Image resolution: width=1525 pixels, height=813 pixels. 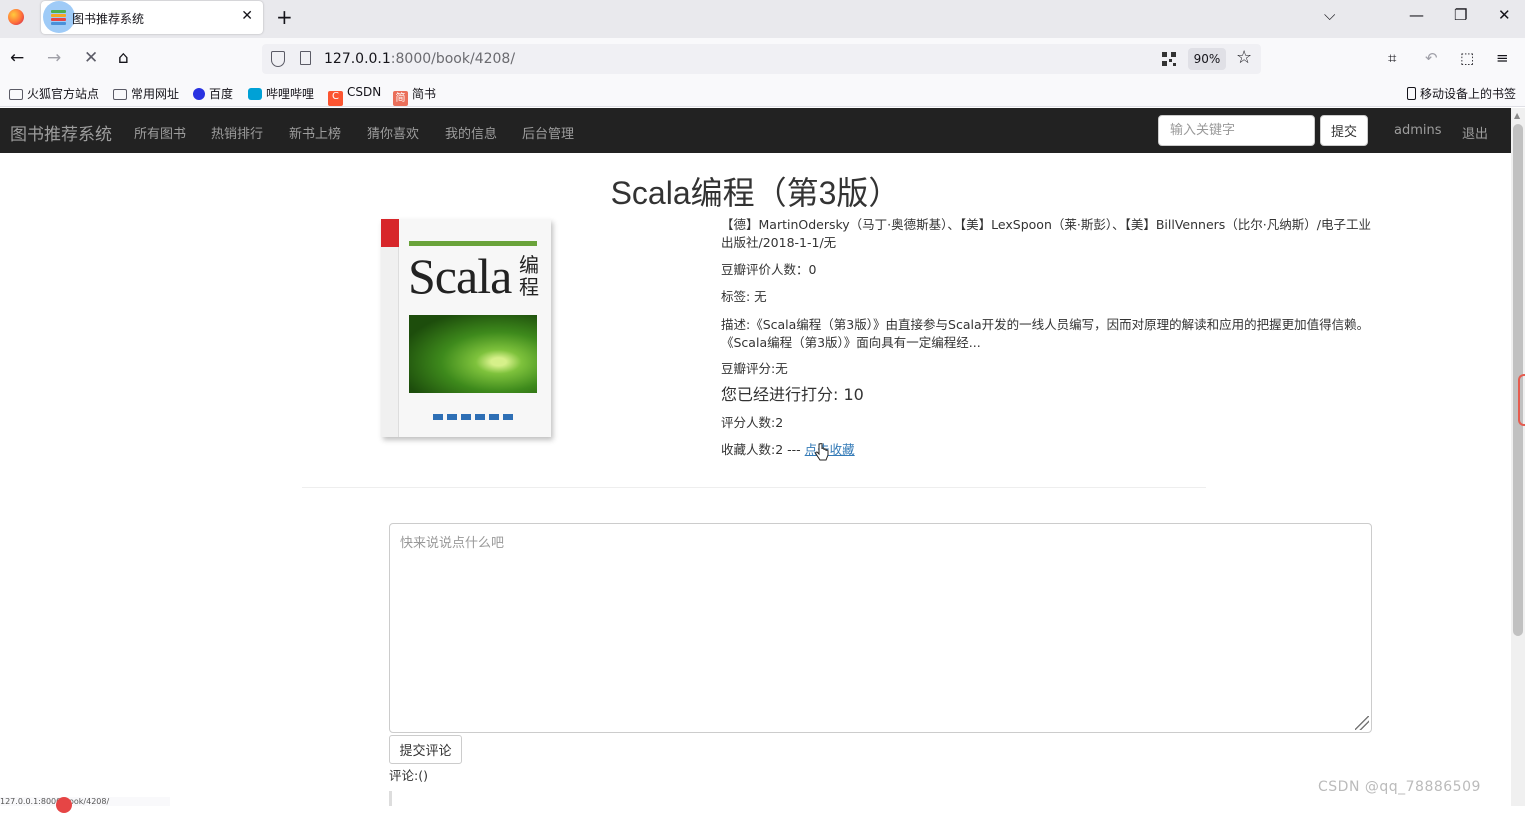 I want to click on bookmark-item: 常用网址, so click(x=146, y=93).